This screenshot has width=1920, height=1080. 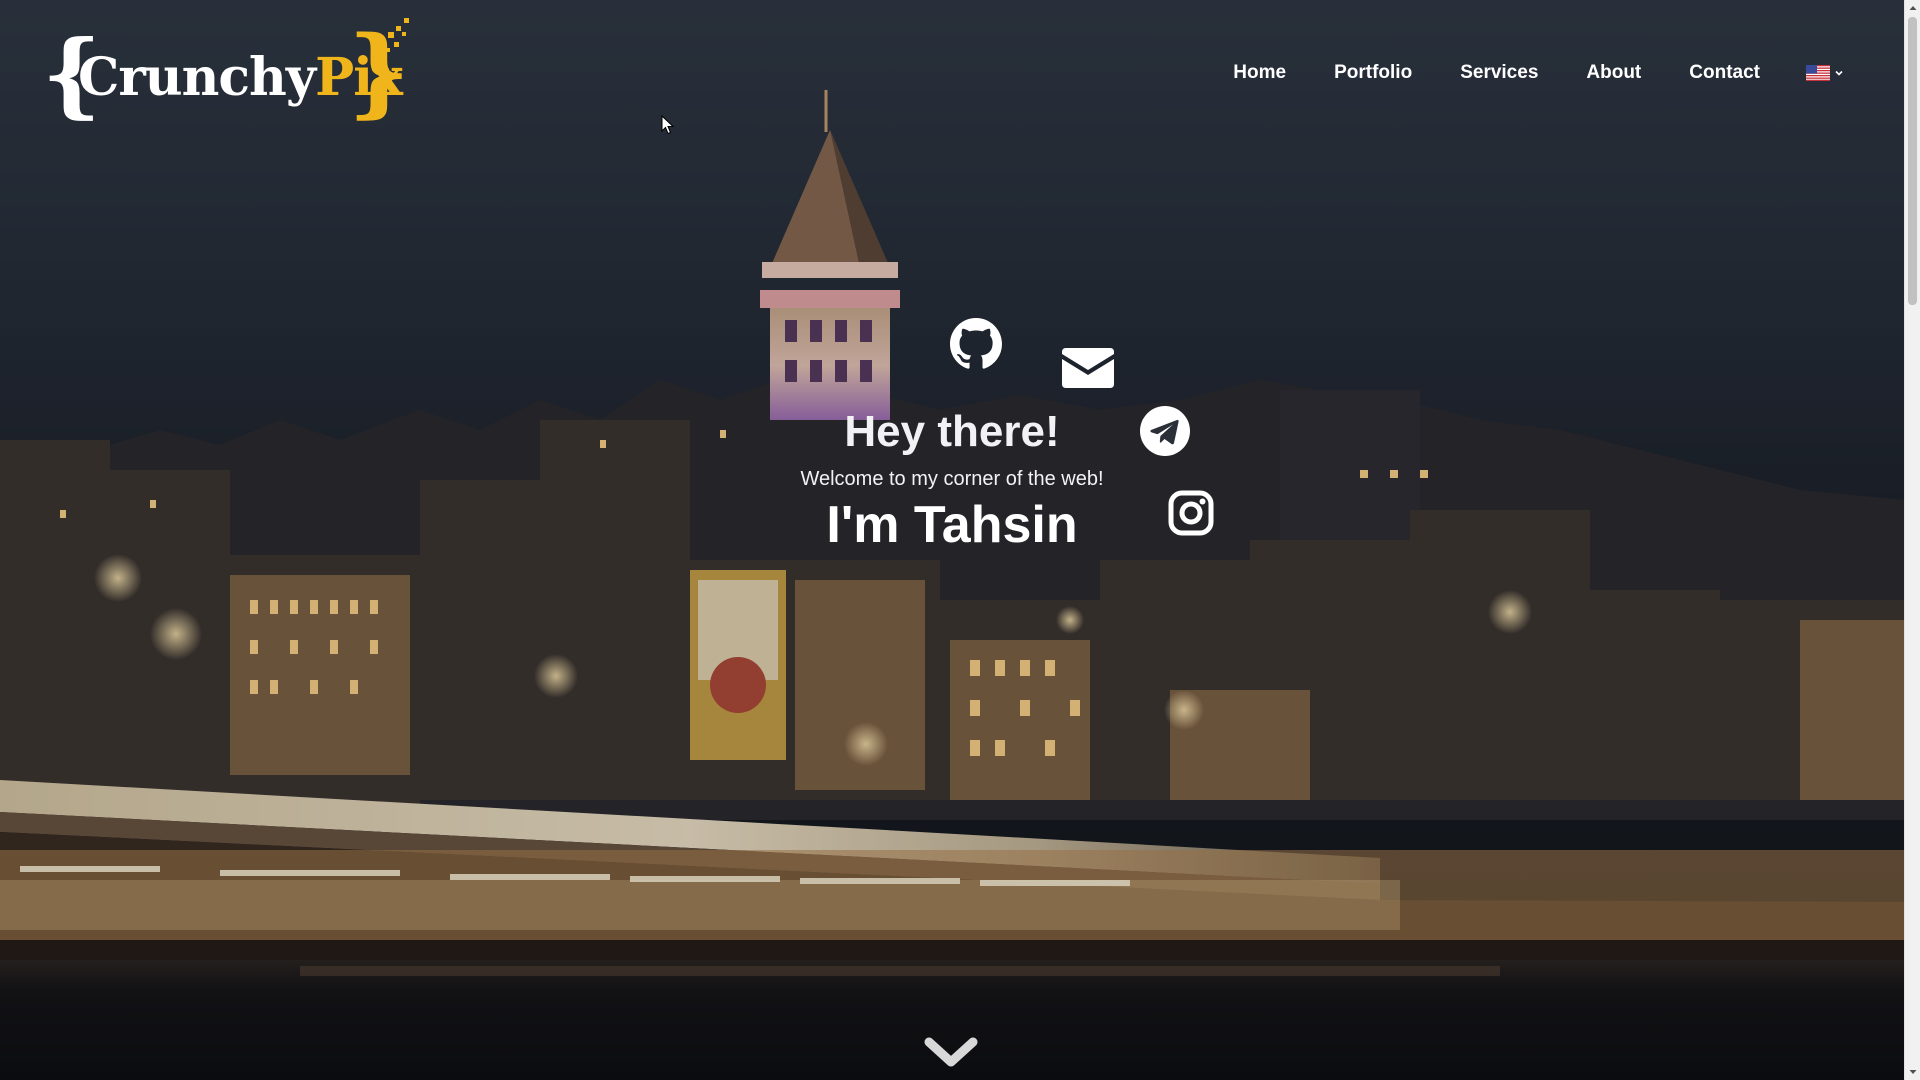 I want to click on nav-about: About, so click(x=1613, y=73).